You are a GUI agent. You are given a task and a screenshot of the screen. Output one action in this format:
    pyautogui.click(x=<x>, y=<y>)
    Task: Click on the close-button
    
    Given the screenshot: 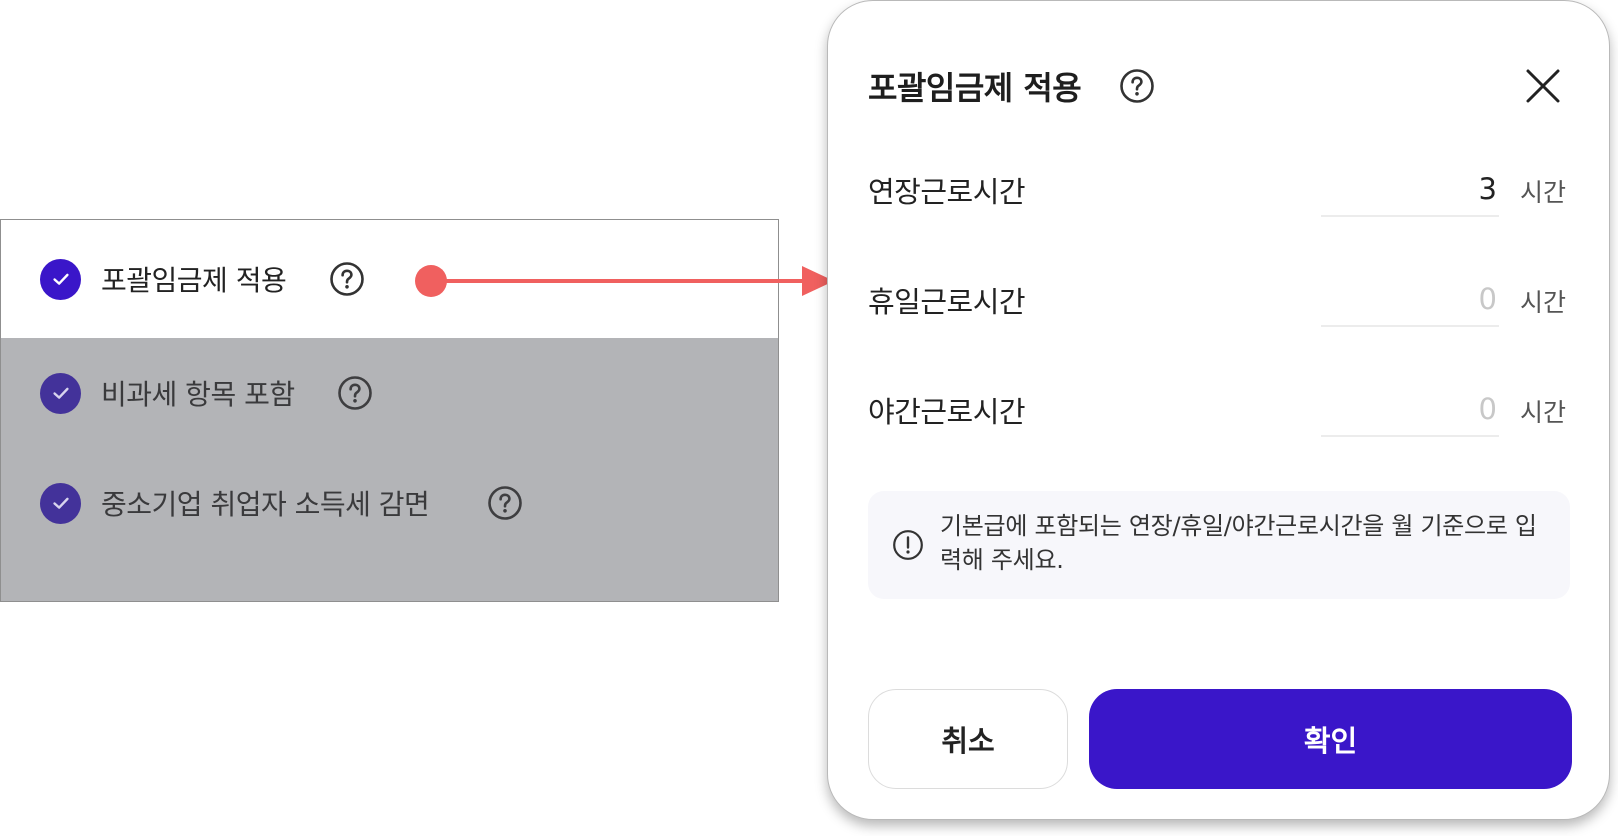 What is the action you would take?
    pyautogui.click(x=1543, y=86)
    